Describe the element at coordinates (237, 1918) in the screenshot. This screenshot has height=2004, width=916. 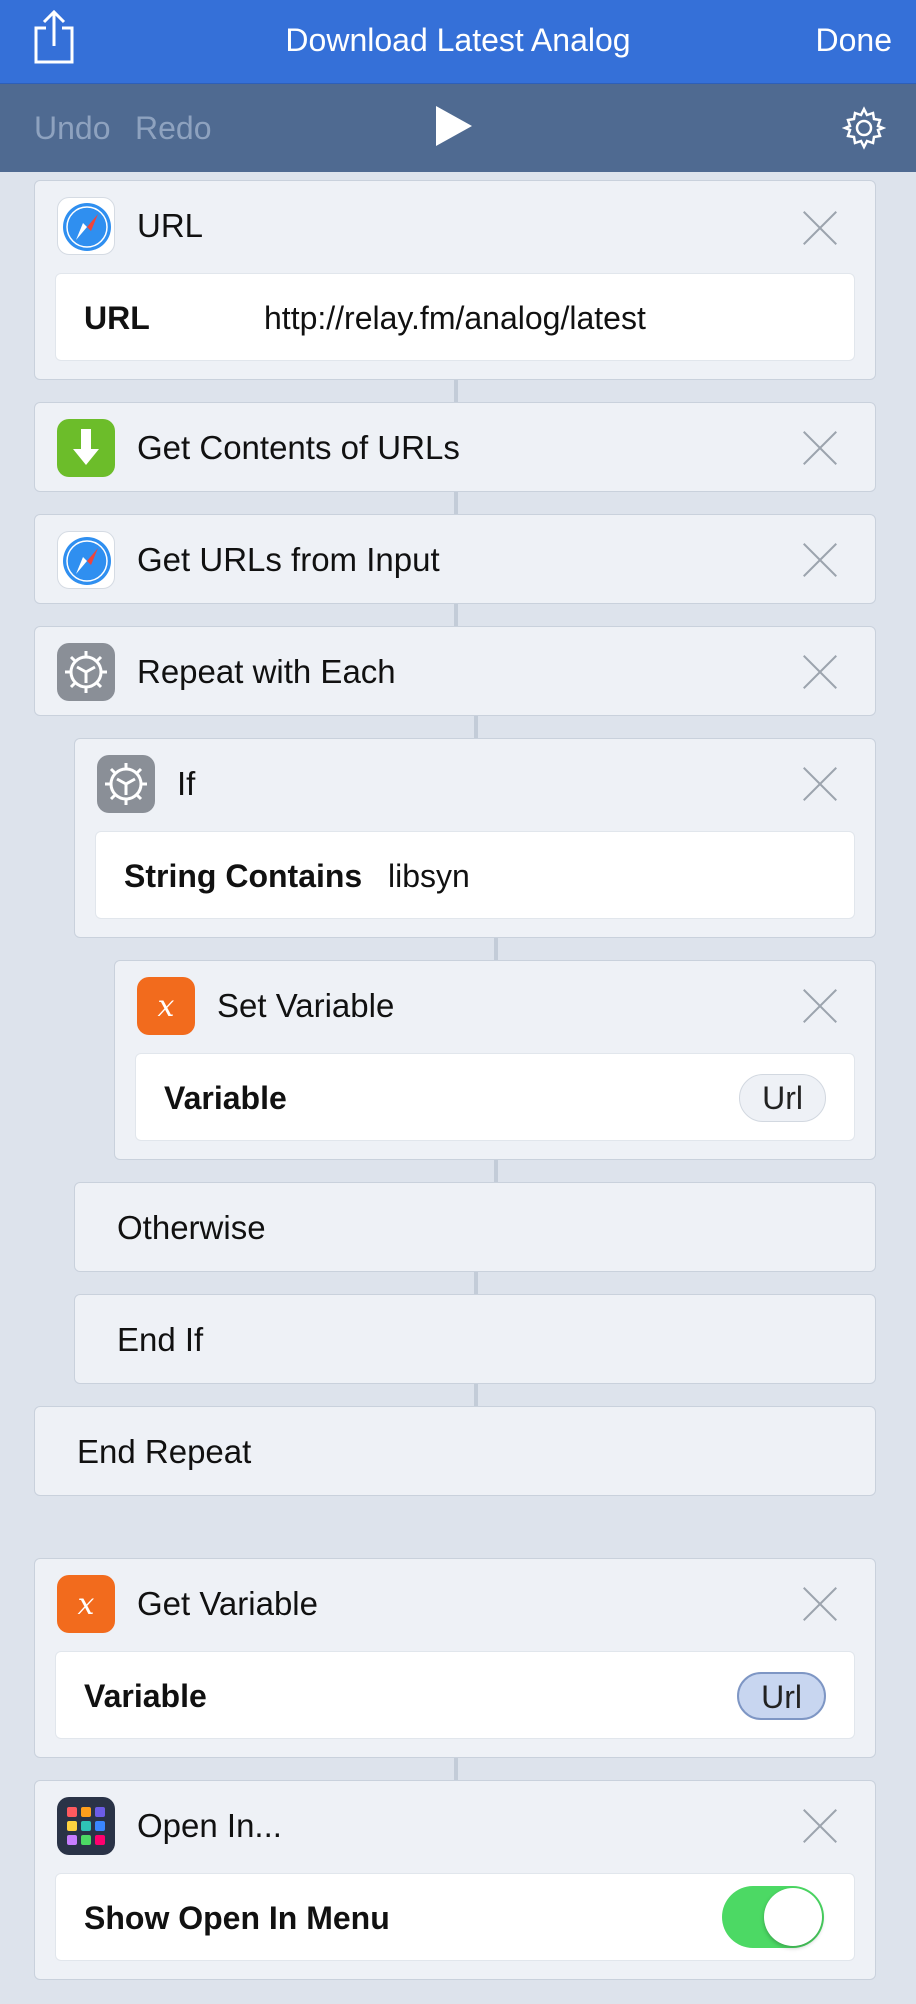
I see `param-label: Show Open In Menu` at that location.